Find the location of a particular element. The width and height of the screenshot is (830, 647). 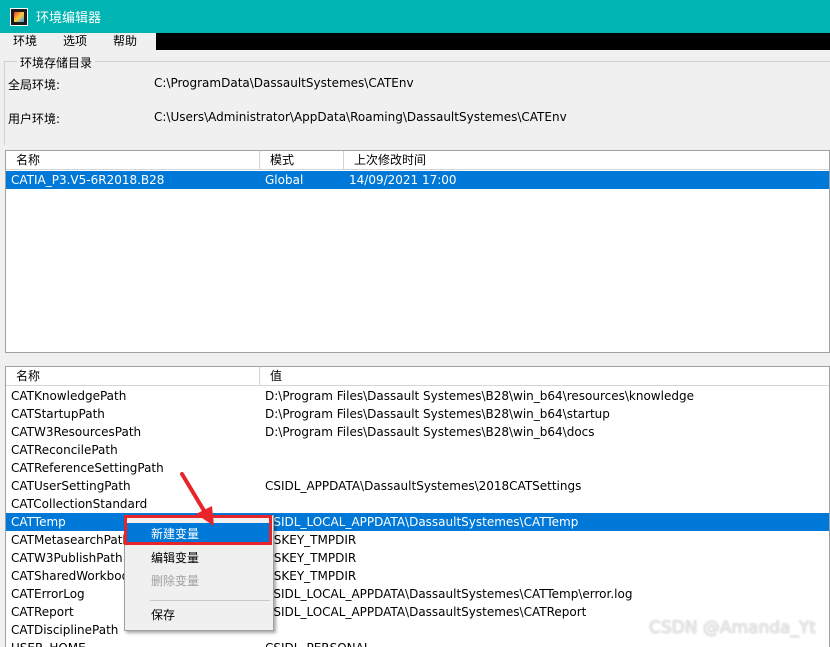

window-title: 环境编辑器 is located at coordinates (69, 18).